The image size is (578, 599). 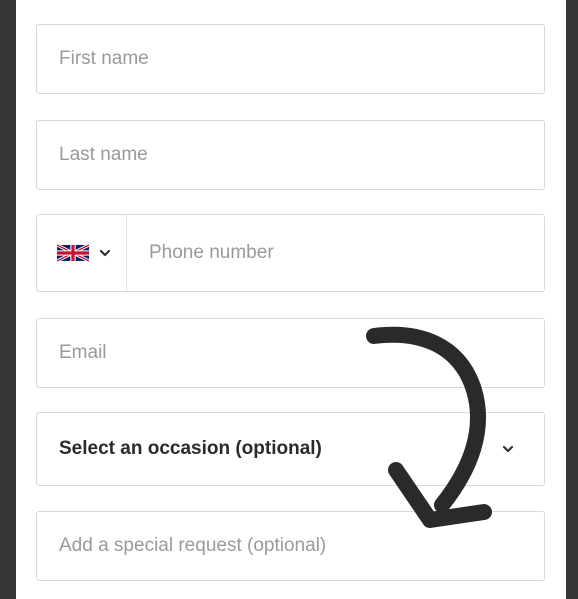 What do you see at coordinates (73, 253) in the screenshot?
I see `uk-flag-icon` at bounding box center [73, 253].